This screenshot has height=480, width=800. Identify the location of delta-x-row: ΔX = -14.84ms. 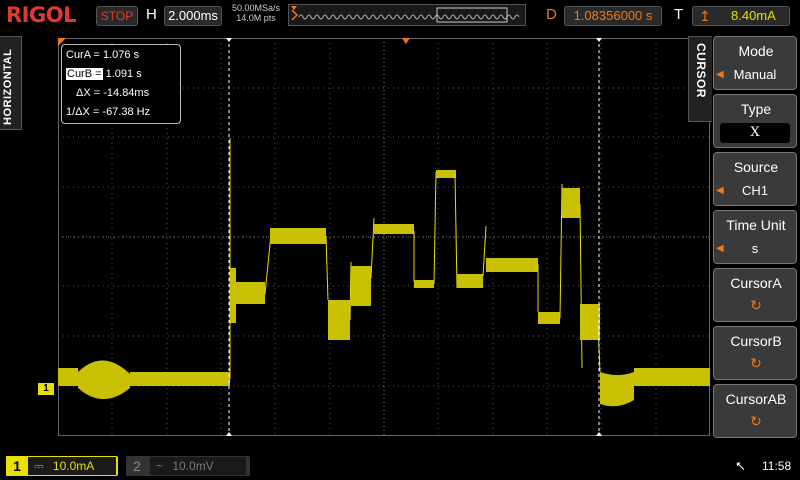
(112, 93).